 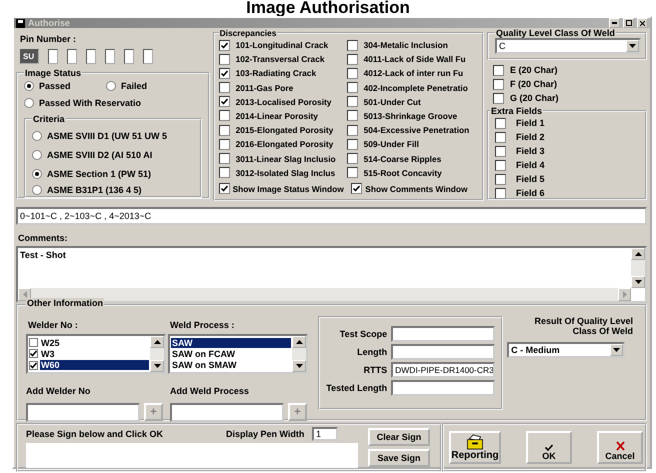 What do you see at coordinates (566, 350) in the screenshot?
I see `result-dropdown: C - Medium` at bounding box center [566, 350].